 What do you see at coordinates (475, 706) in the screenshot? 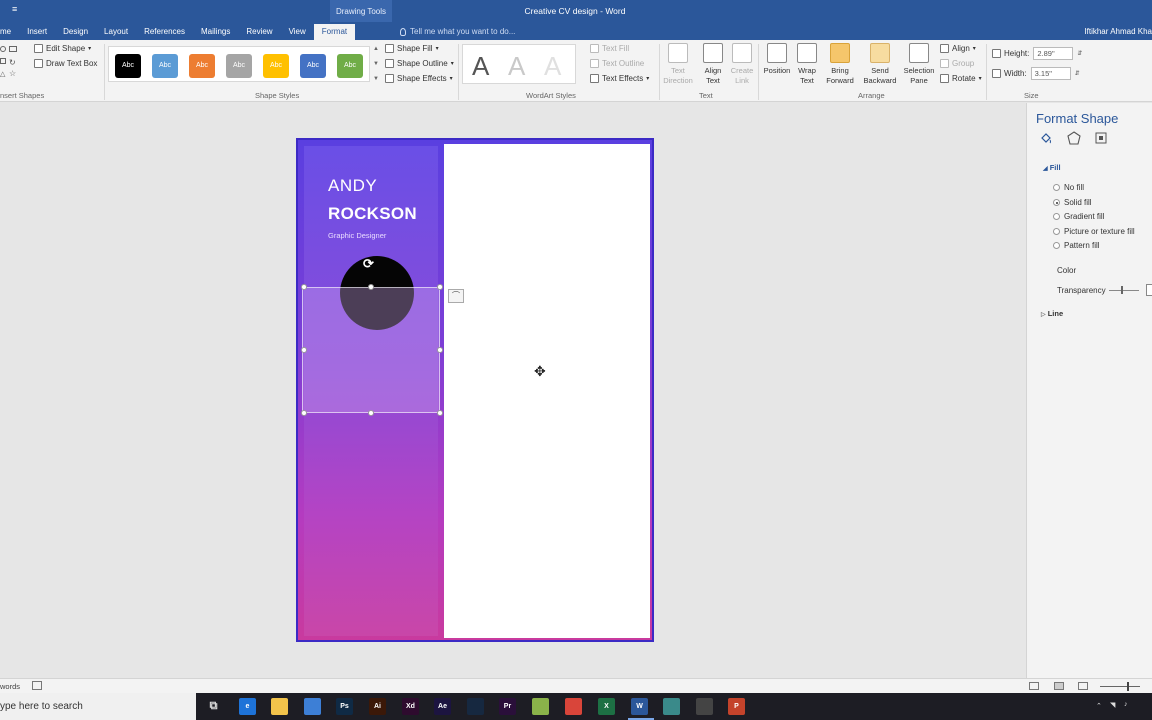
I see `media-encoder-icon` at bounding box center [475, 706].